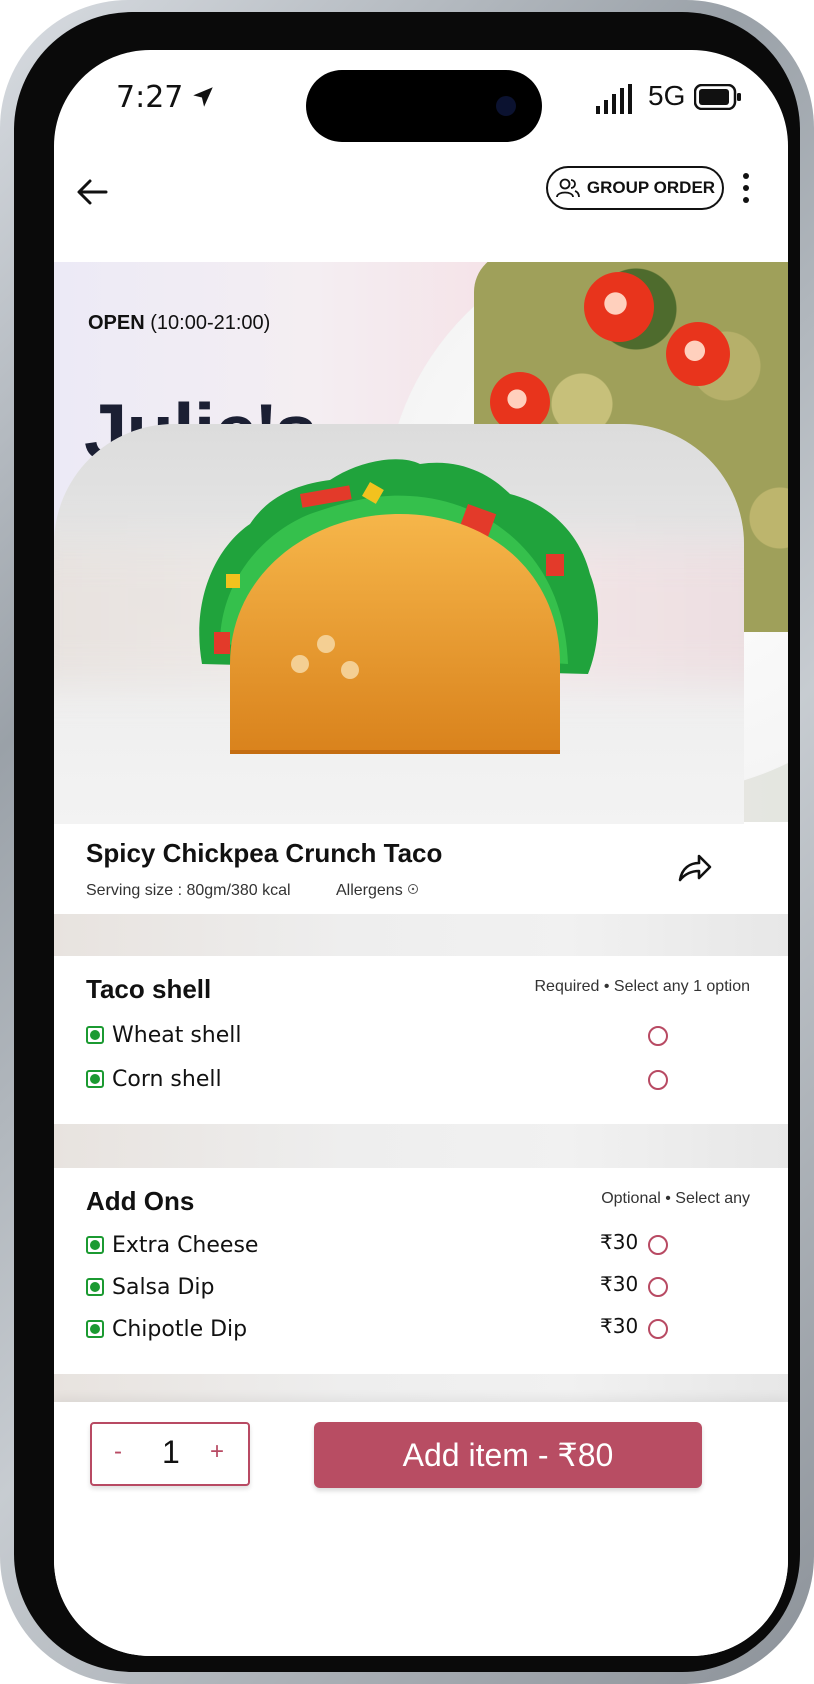 The height and width of the screenshot is (1684, 814). What do you see at coordinates (217, 1452) in the screenshot?
I see `increment-button: +` at bounding box center [217, 1452].